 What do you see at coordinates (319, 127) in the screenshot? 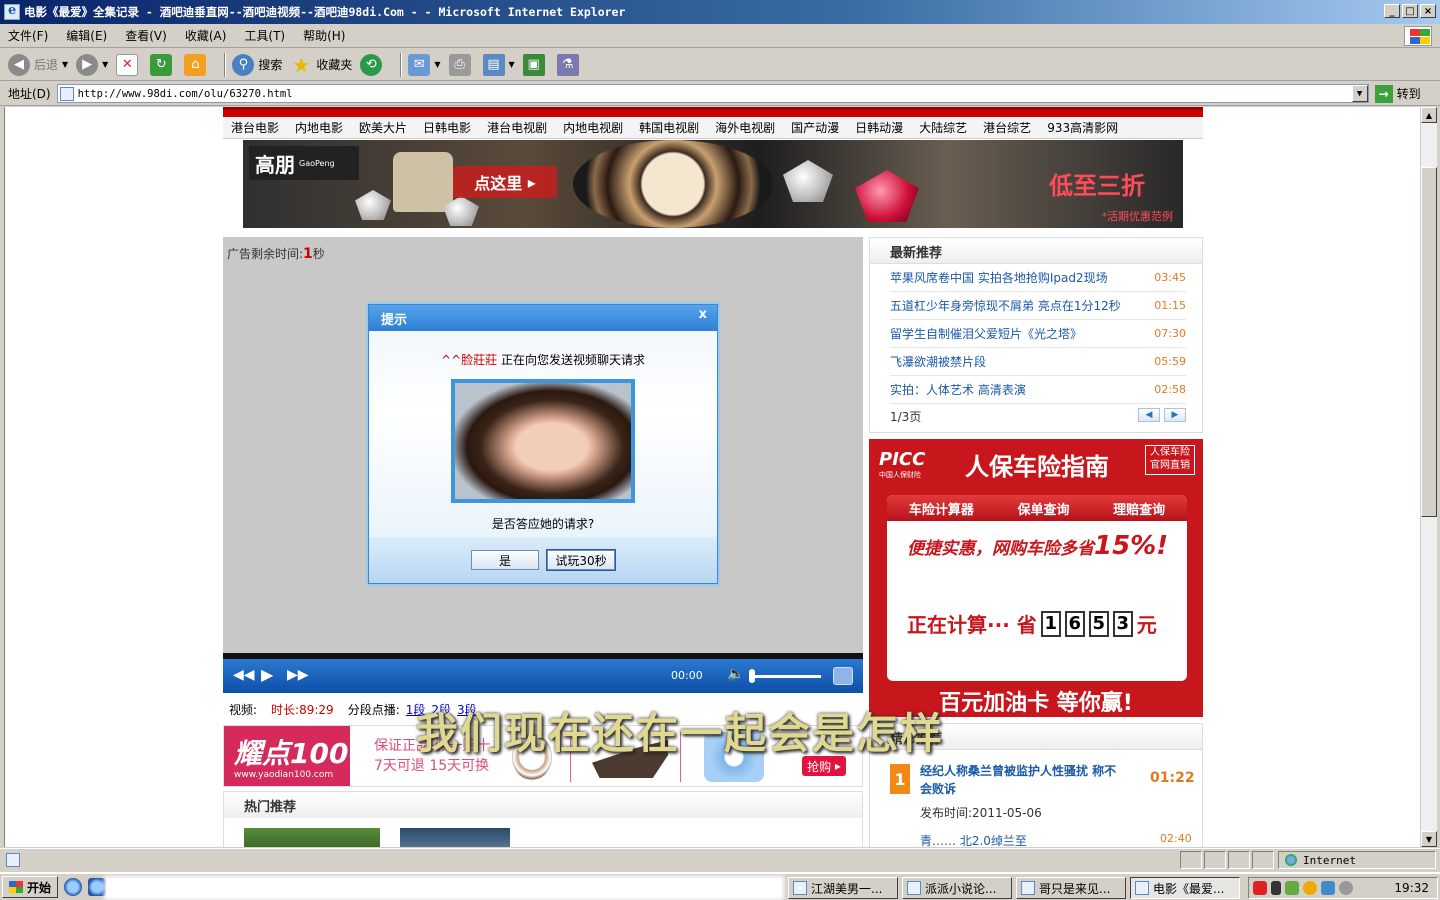
I see `nav-item: 内地电影` at bounding box center [319, 127].